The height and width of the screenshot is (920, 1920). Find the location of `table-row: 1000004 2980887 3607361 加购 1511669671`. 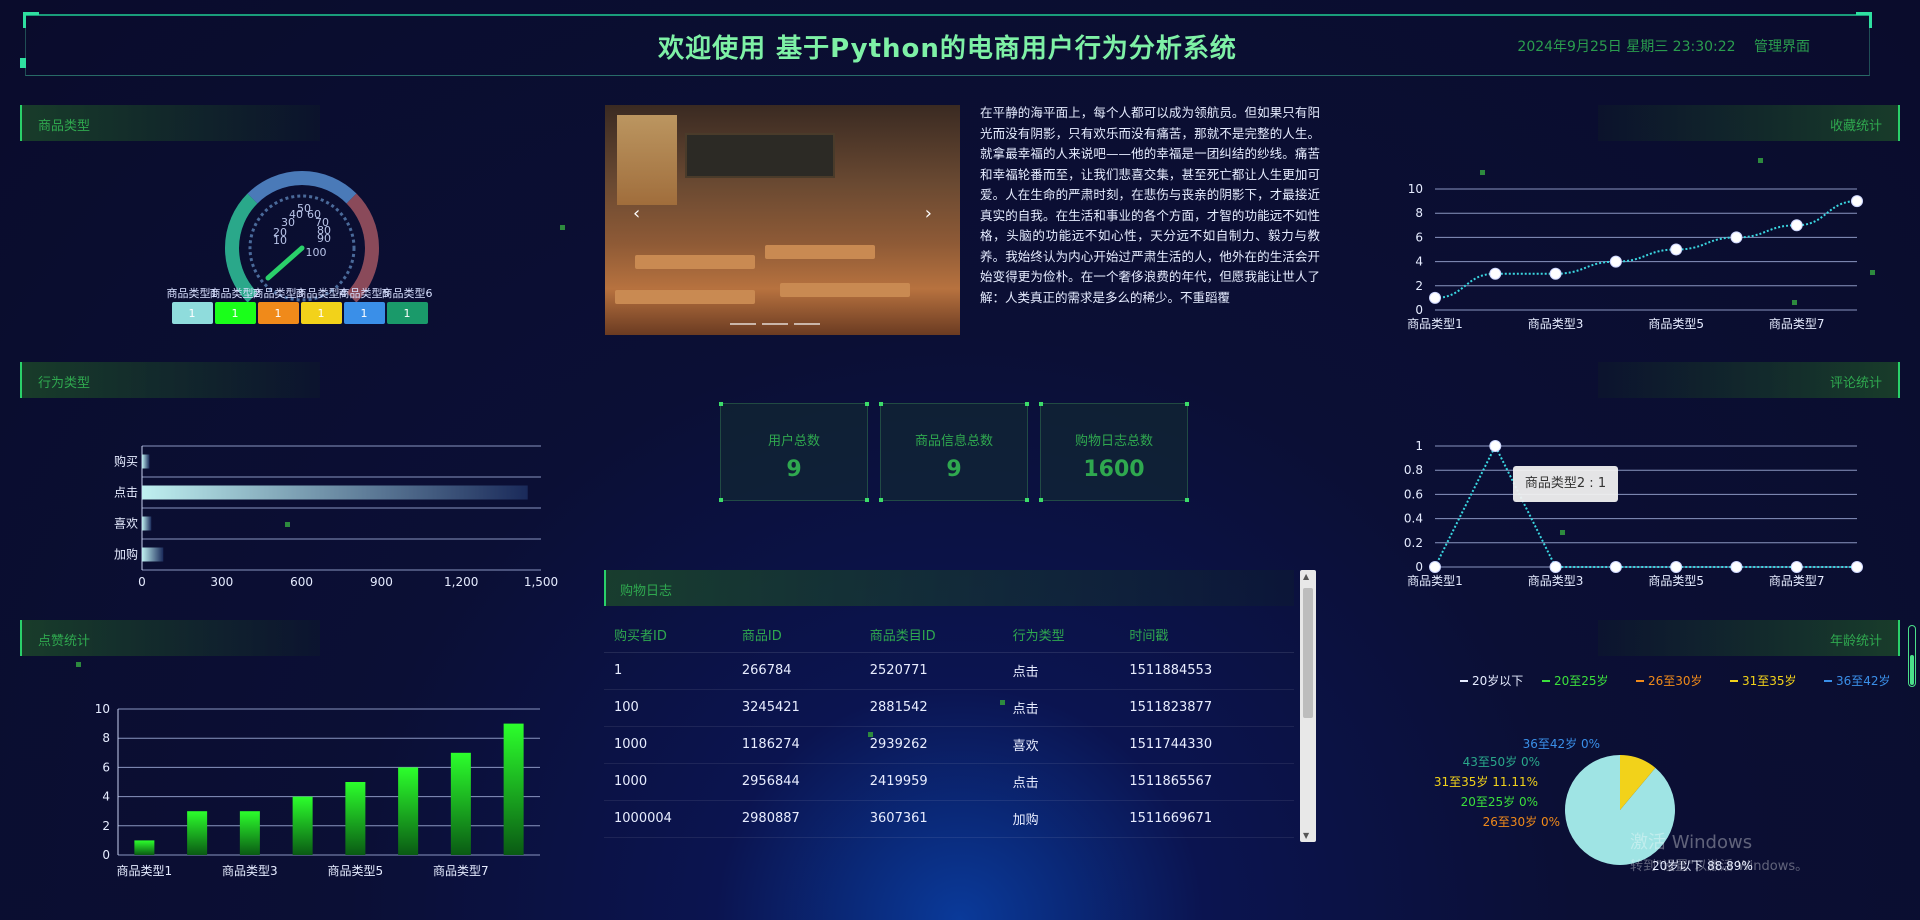

table-row: 1000004 2980887 3607361 加购 1511669671 is located at coordinates (949, 819).